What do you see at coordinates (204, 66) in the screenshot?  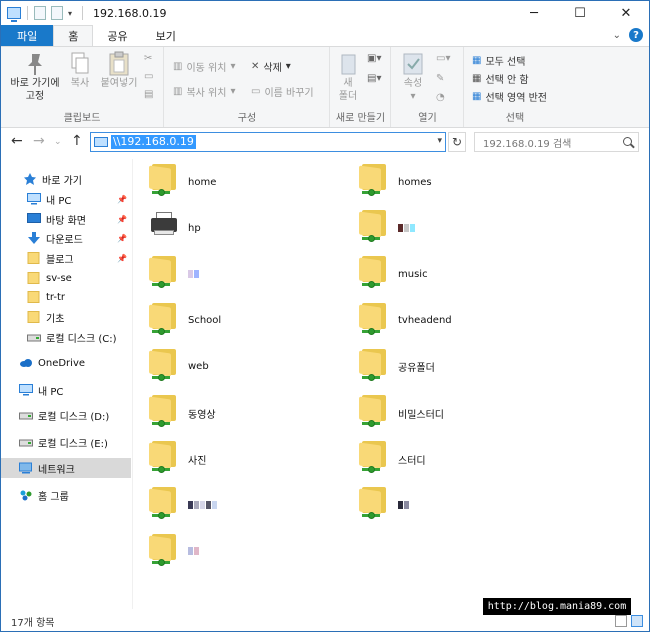 I see `move-to-button: ▥ 이동 위치 ▾` at bounding box center [204, 66].